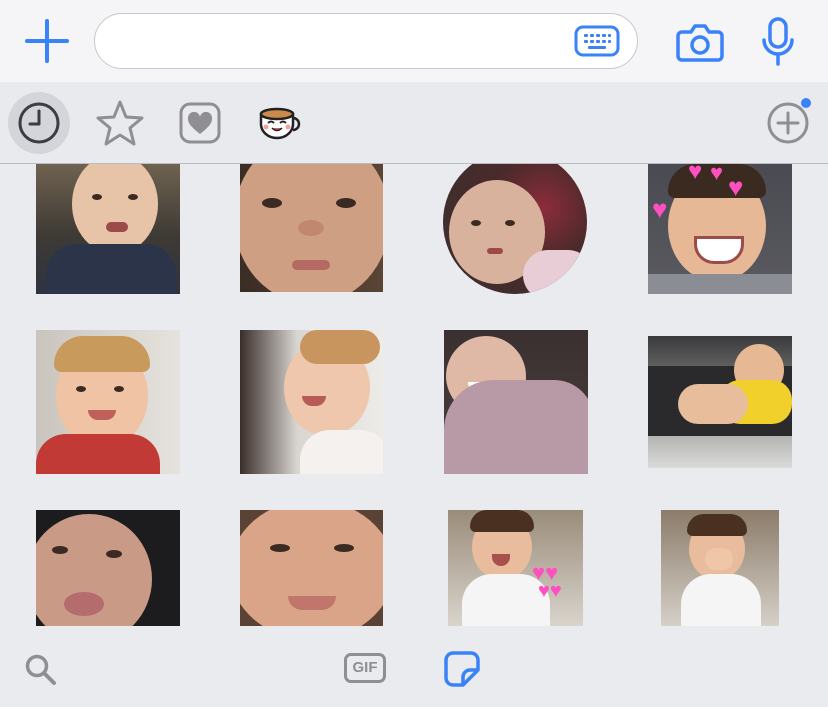 The height and width of the screenshot is (707, 828). What do you see at coordinates (41, 670) in the screenshot?
I see `search-icon` at bounding box center [41, 670].